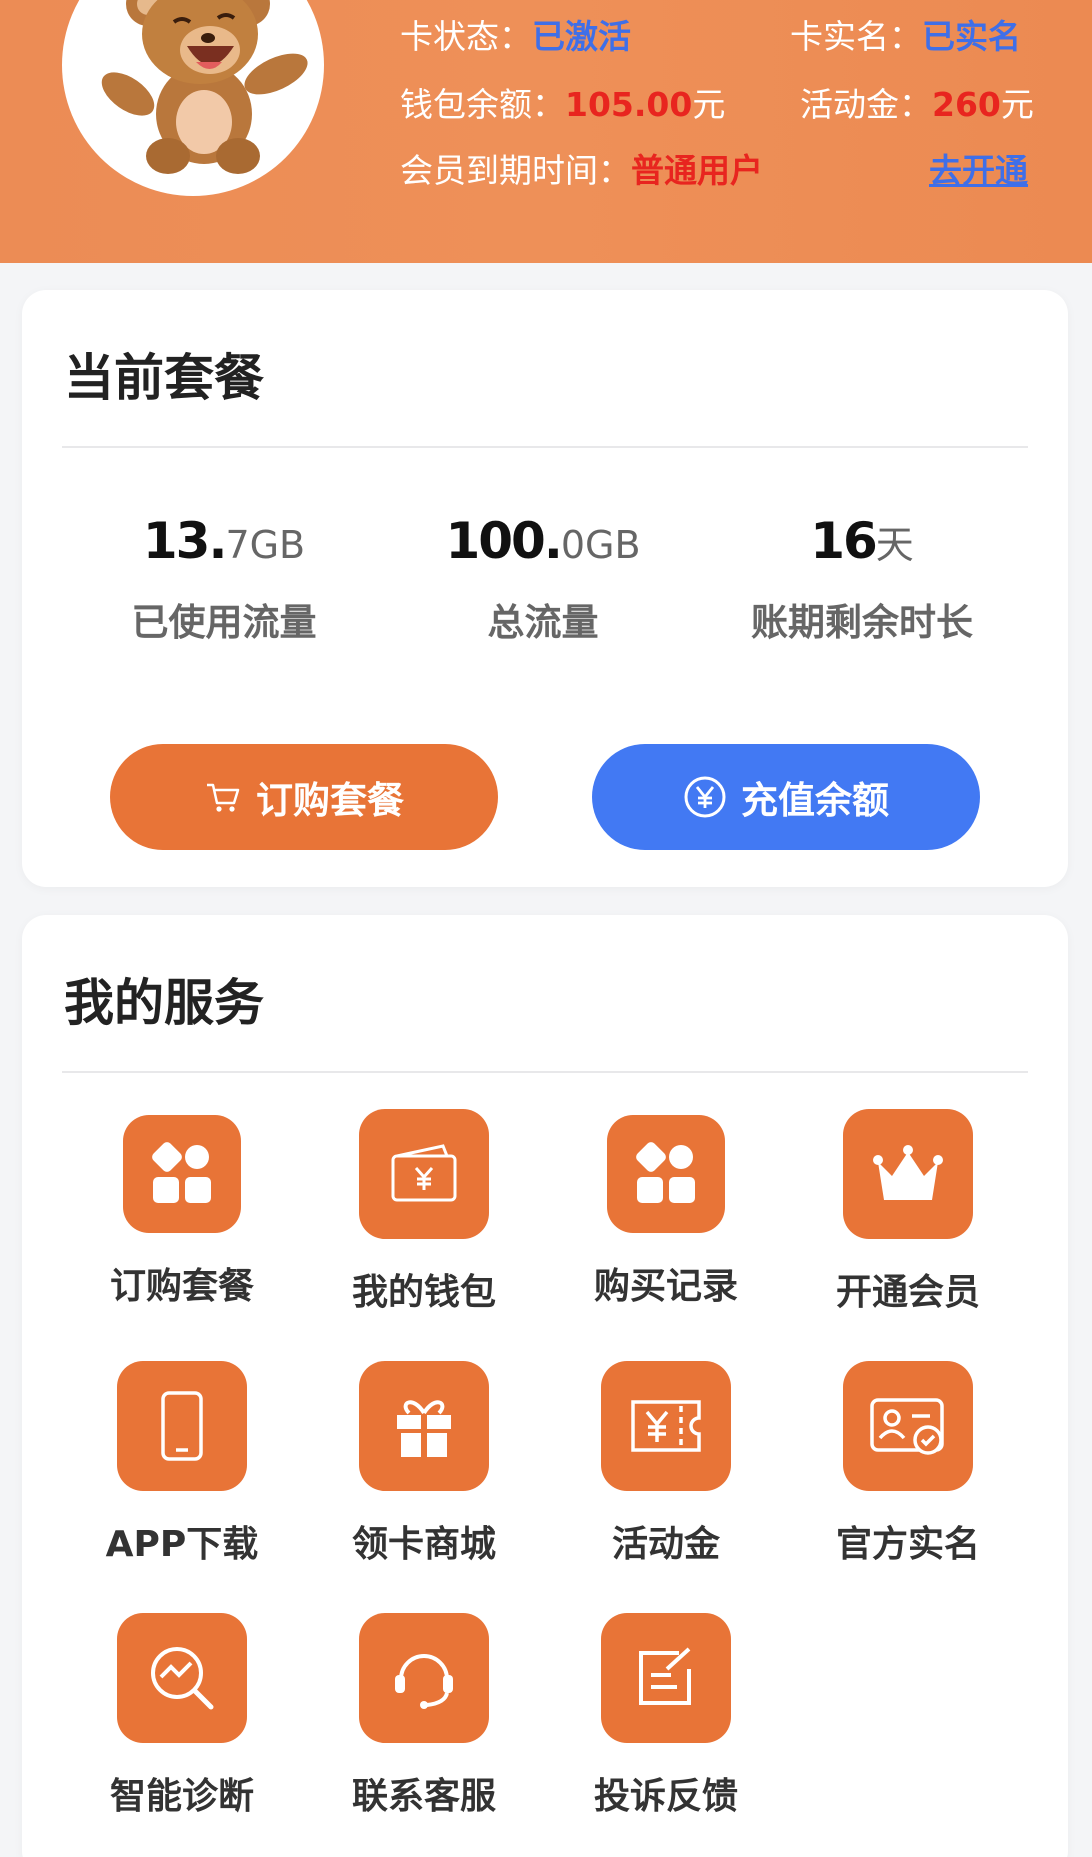 The width and height of the screenshot is (1092, 1857). Describe the element at coordinates (705, 797) in the screenshot. I see `yuan-coin-icon` at that location.